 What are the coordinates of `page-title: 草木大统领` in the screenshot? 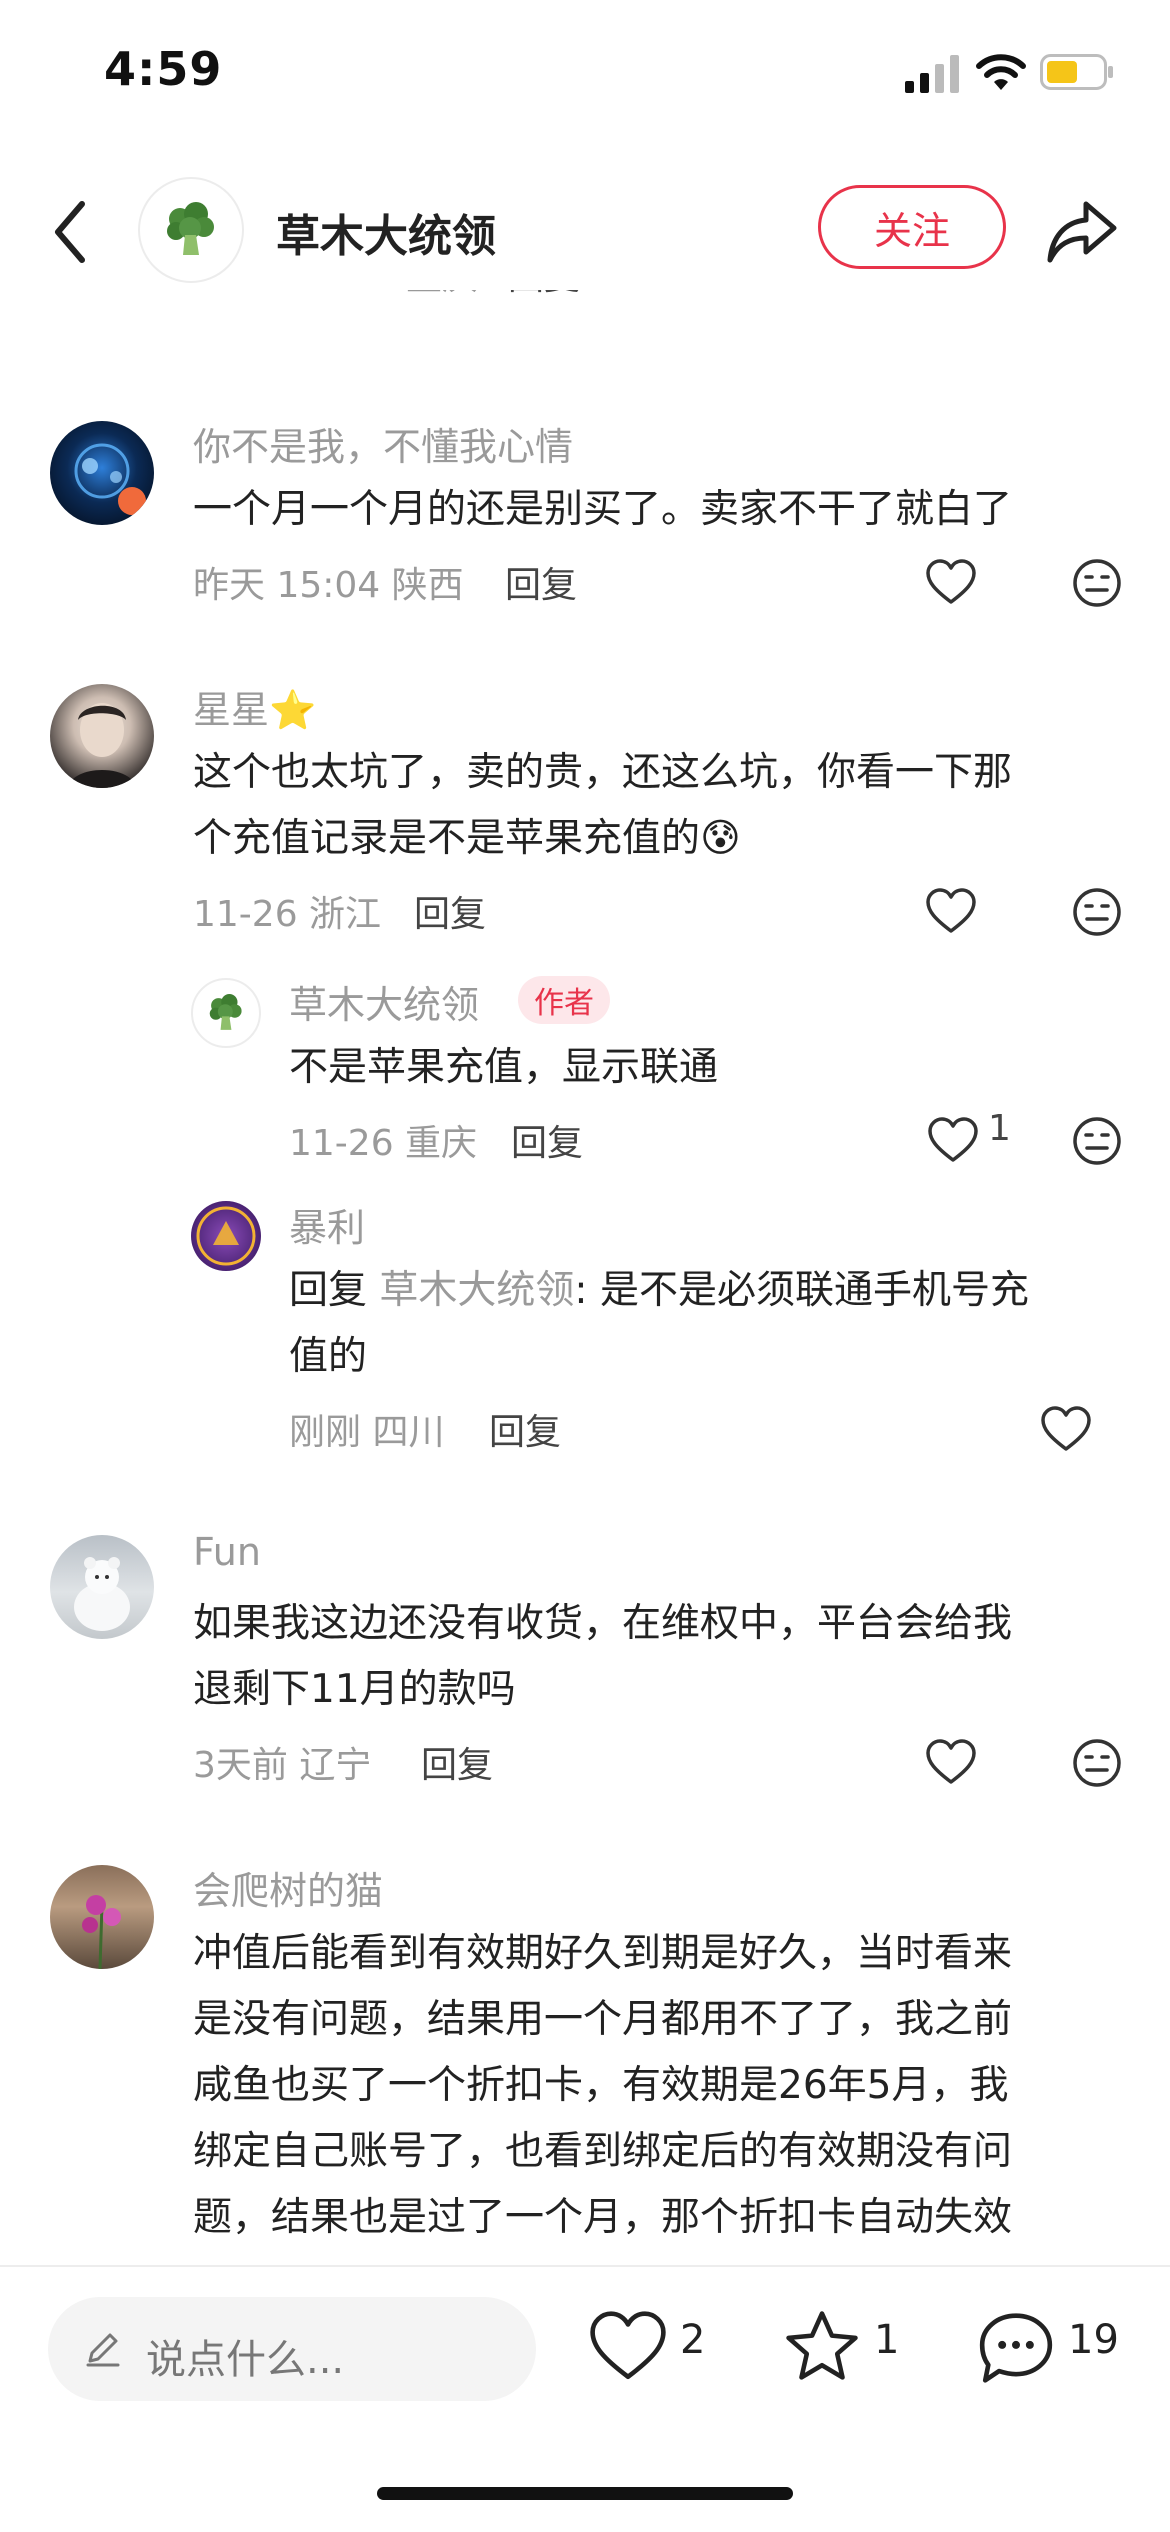 It's located at (386, 236).